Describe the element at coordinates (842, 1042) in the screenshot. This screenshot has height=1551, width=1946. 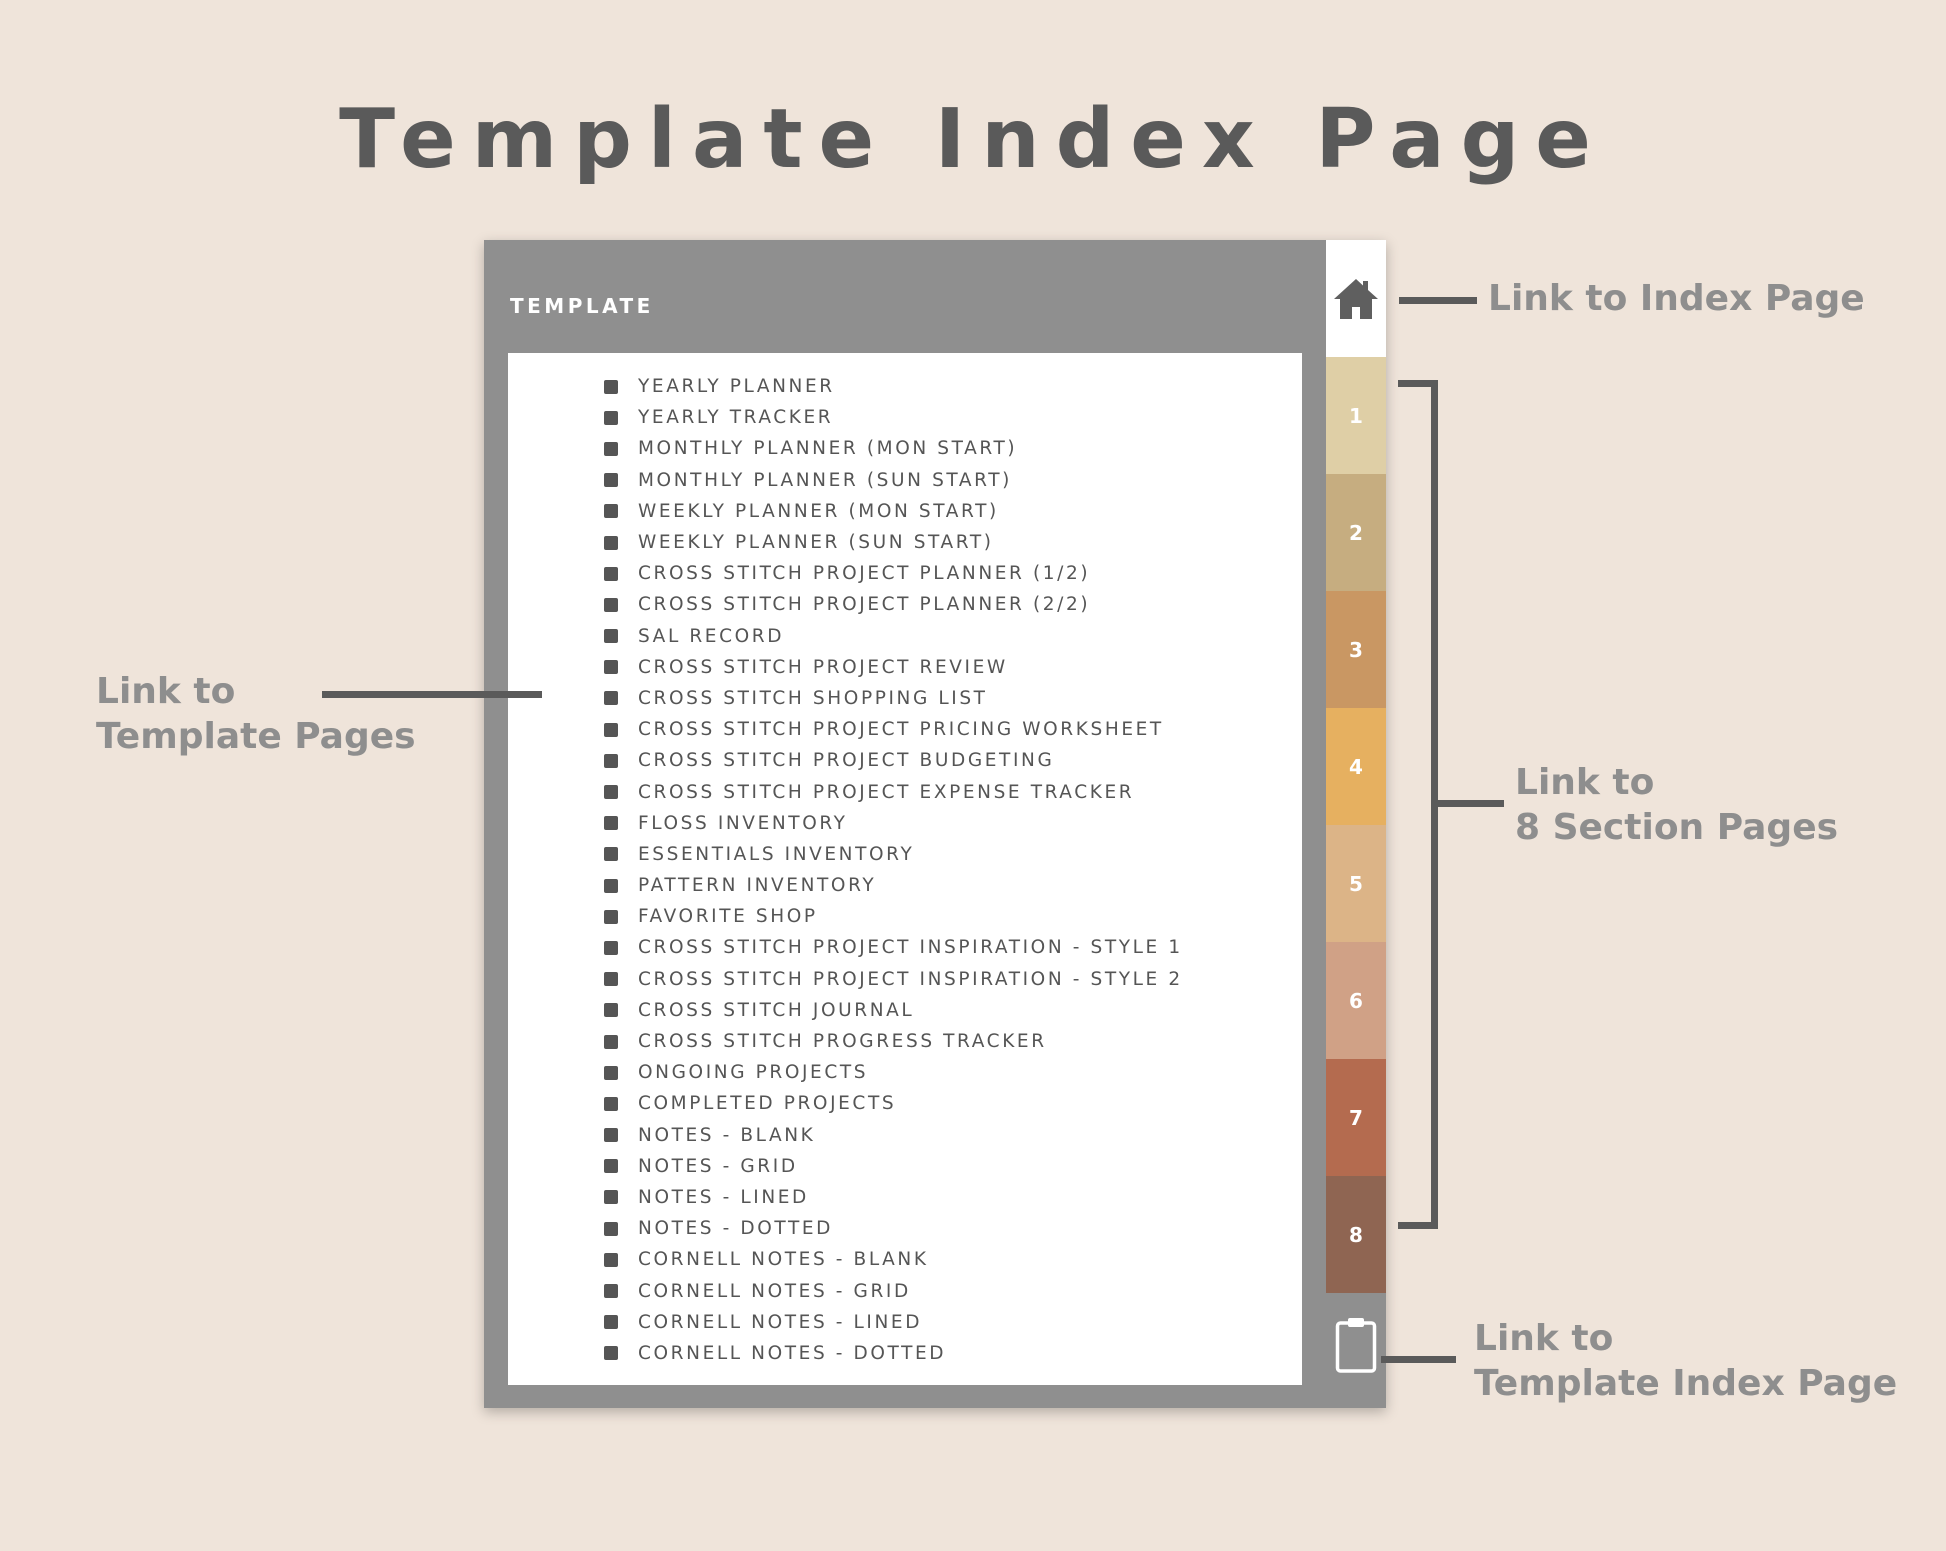
I see `template-item-label: CROSS STITCH PROGRESS TRACKER` at that location.